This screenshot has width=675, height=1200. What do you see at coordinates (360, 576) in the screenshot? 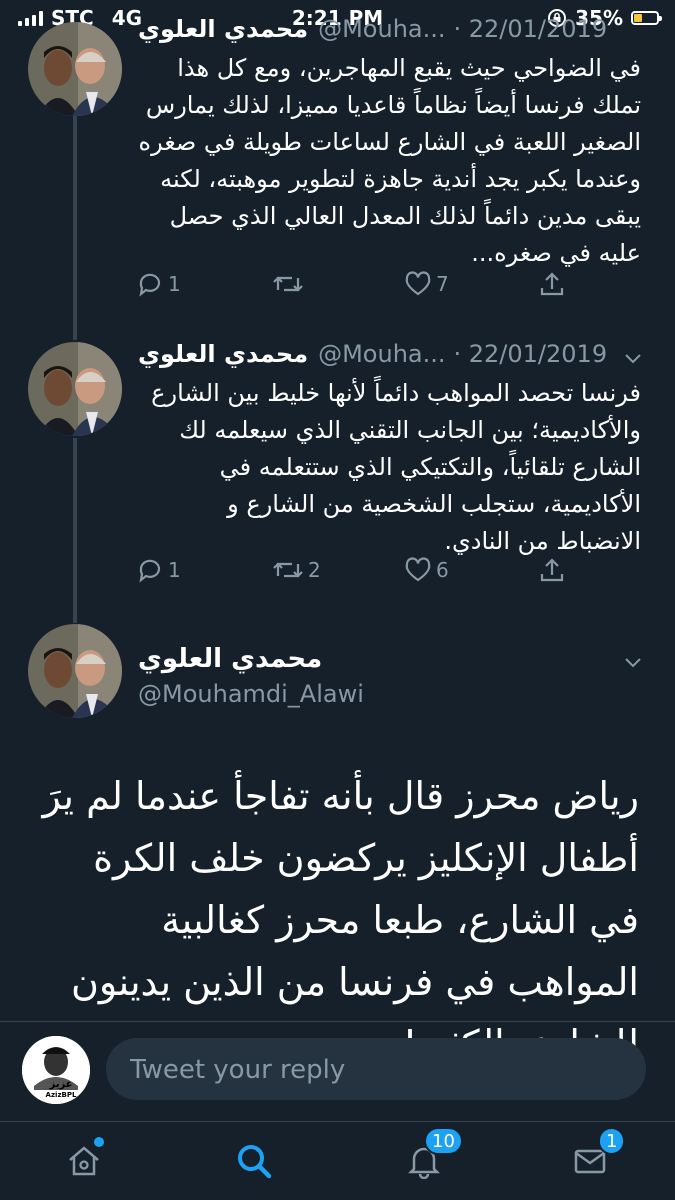
I see `tweet-actions: 1 2 6` at bounding box center [360, 576].